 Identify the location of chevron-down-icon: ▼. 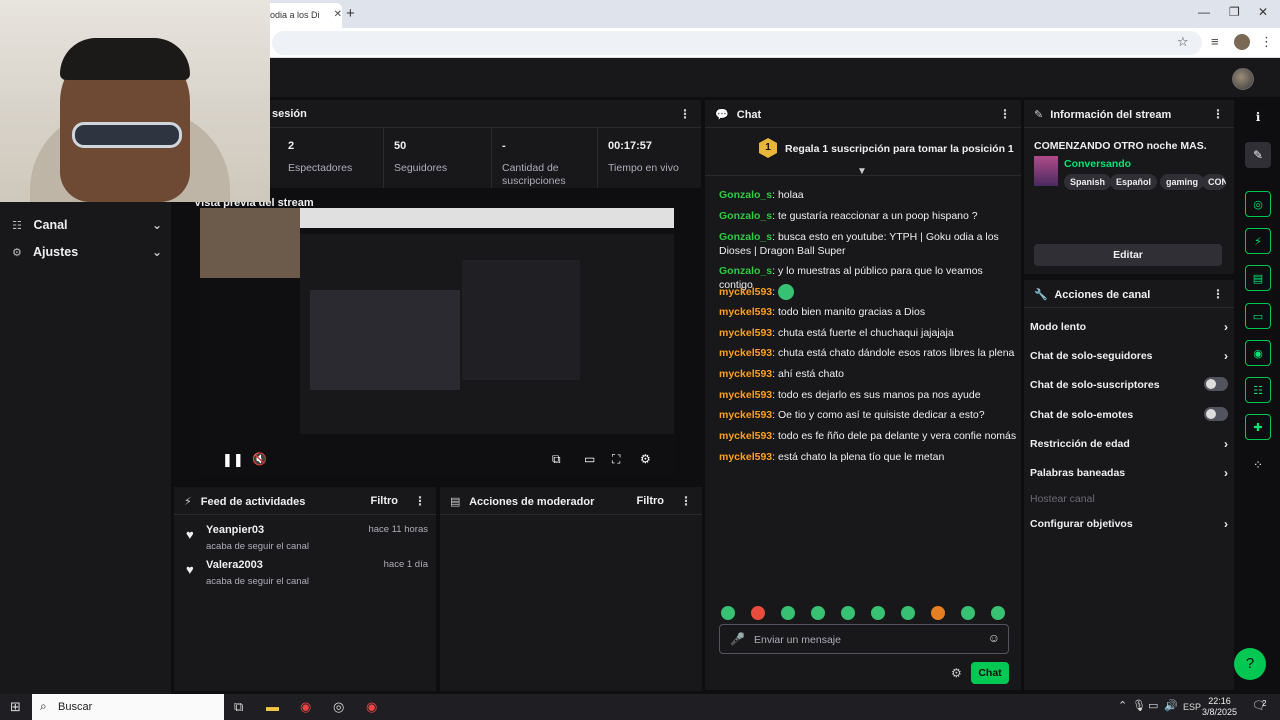
(862, 171).